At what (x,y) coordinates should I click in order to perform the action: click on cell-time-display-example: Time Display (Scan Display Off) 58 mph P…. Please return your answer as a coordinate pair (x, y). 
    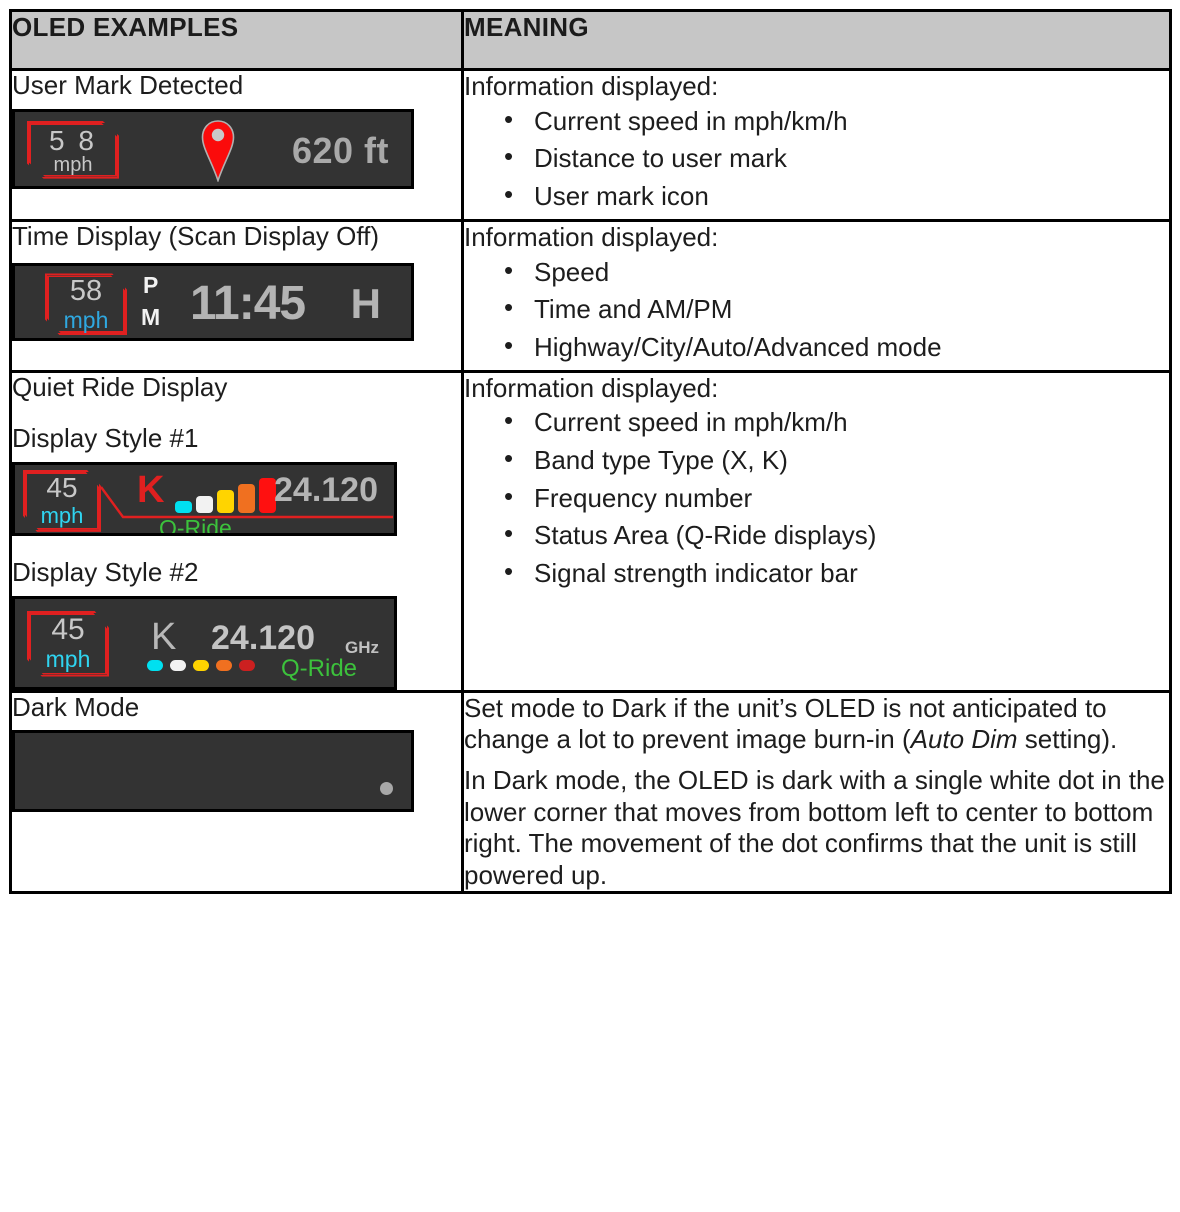
    Looking at the image, I should click on (236, 295).